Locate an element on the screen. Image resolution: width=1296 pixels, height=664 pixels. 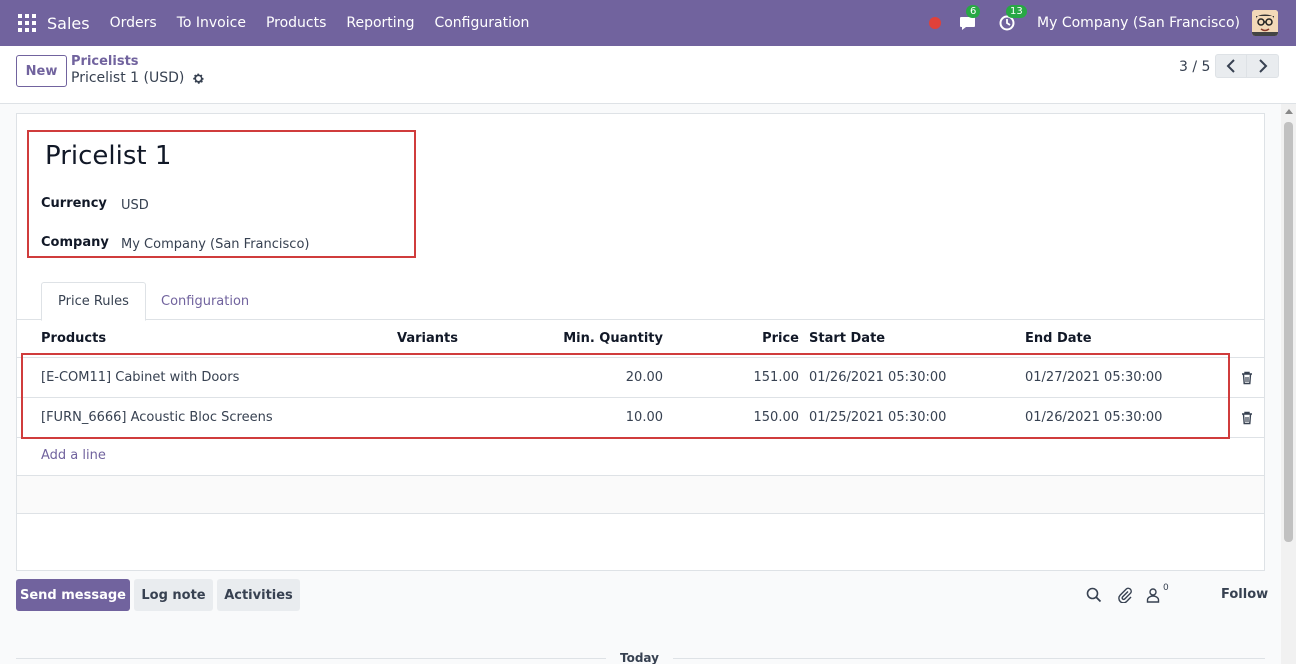
activities-badge: 13 is located at coordinates (1016, 11).